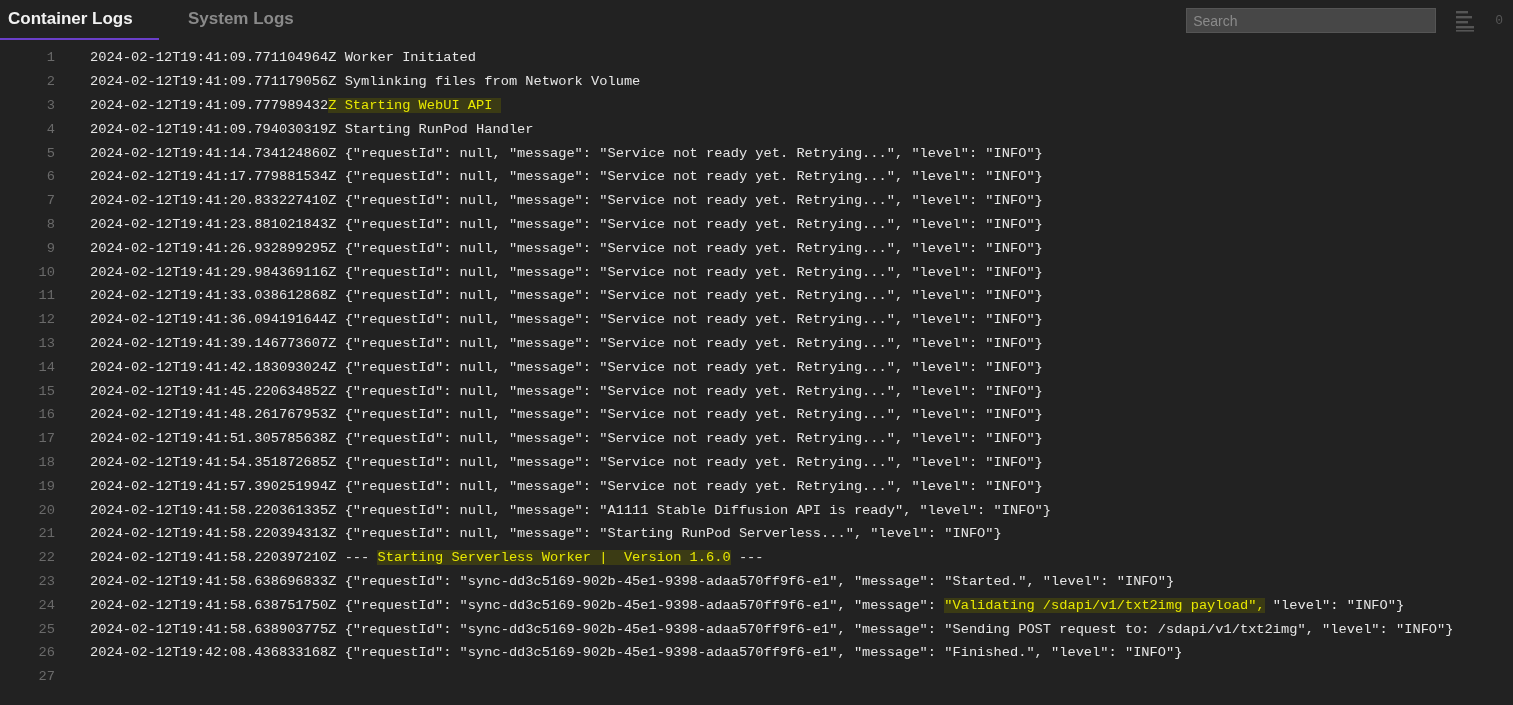 This screenshot has width=1513, height=705. Describe the element at coordinates (50, 248) in the screenshot. I see `line-number: 9` at that location.